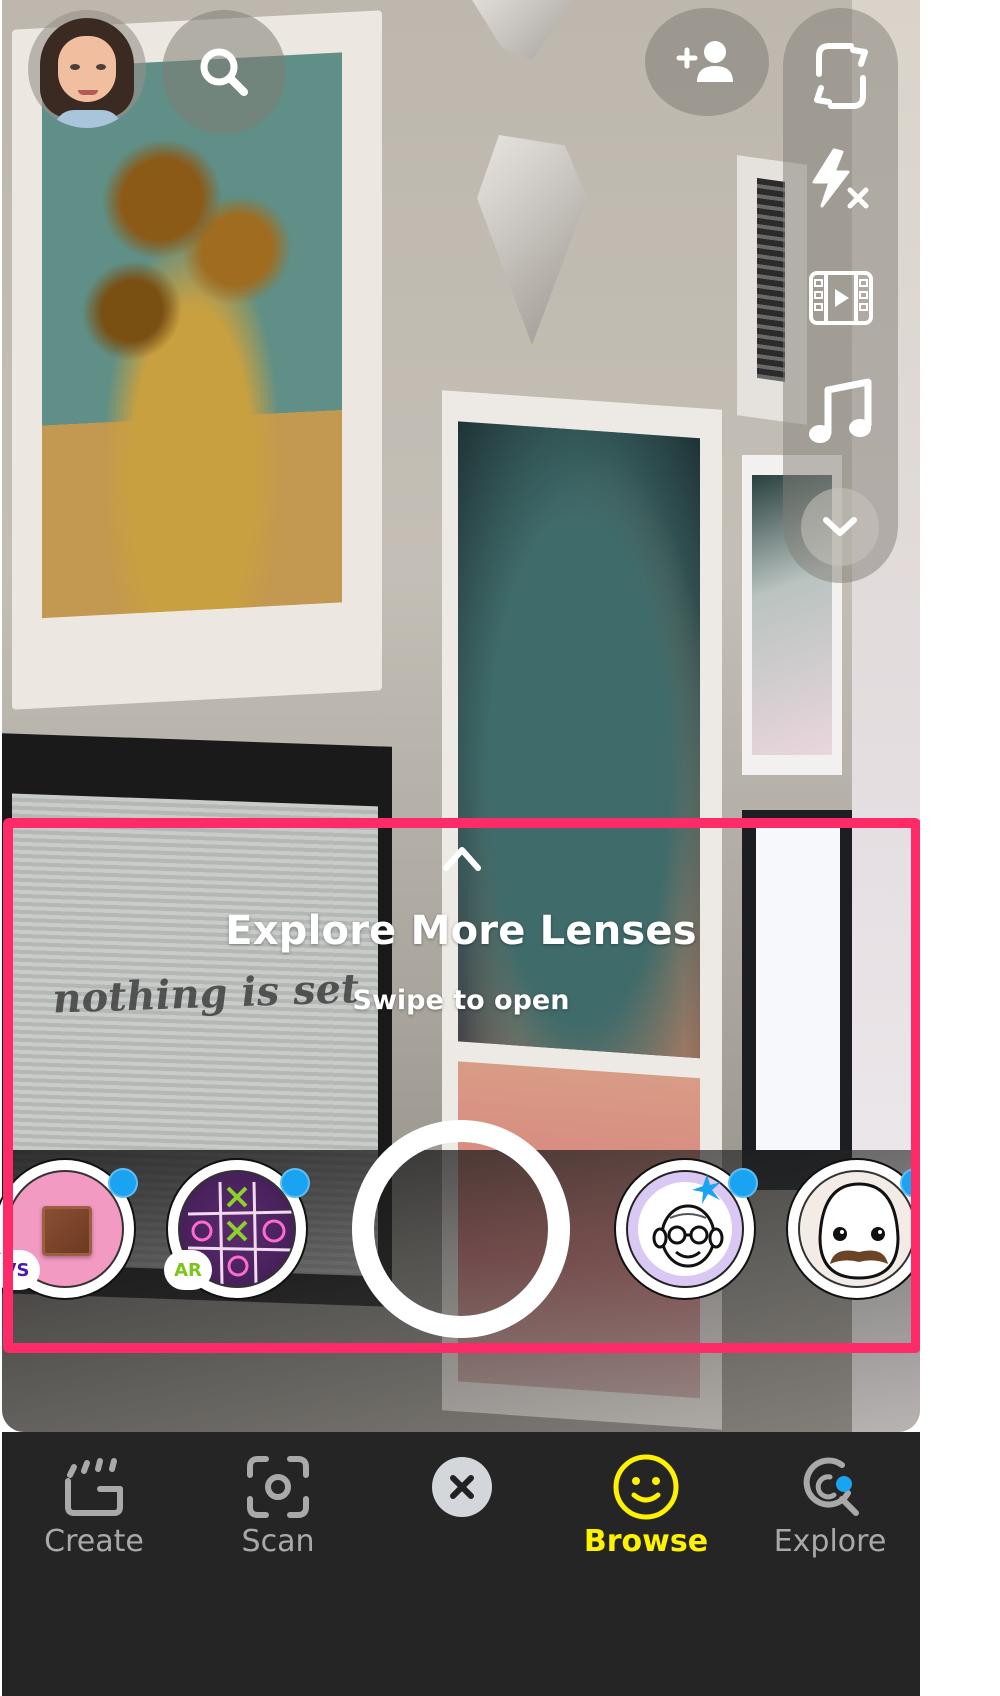 The height and width of the screenshot is (1696, 1000). I want to click on chevron-down-icon, so click(840, 526).